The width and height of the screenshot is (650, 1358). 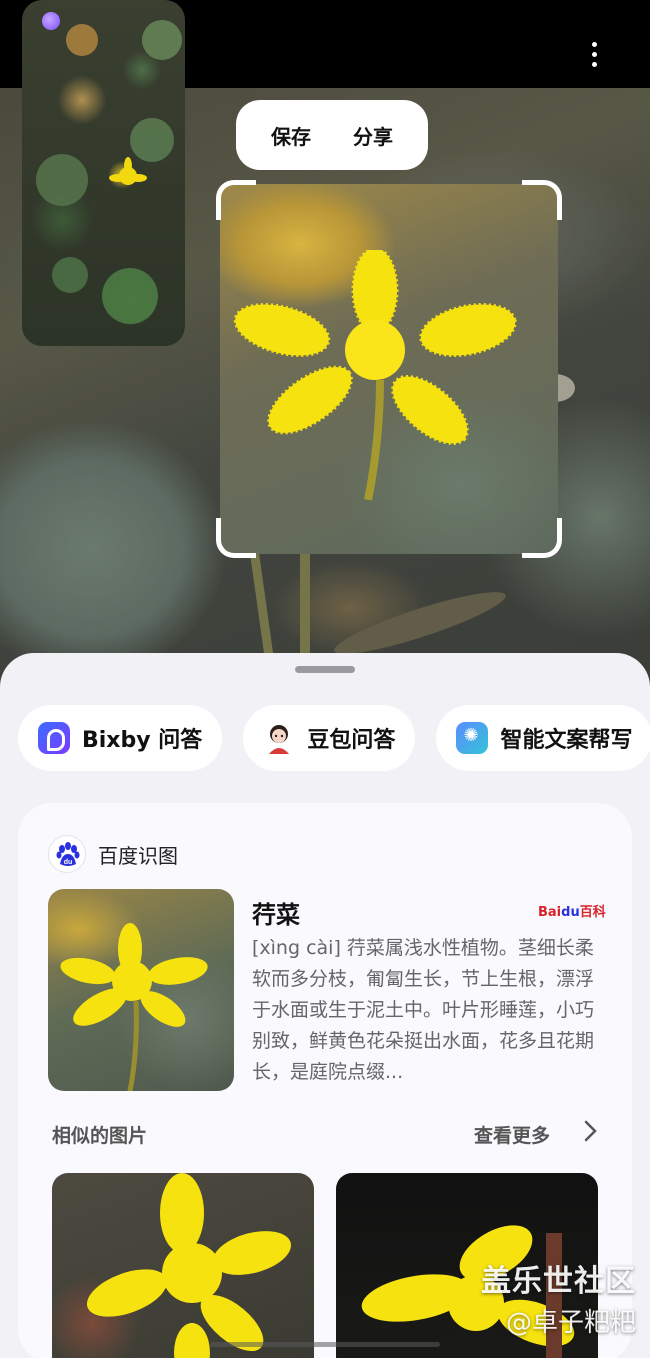 I want to click on result-source: du 百度识图, so click(x=113, y=854).